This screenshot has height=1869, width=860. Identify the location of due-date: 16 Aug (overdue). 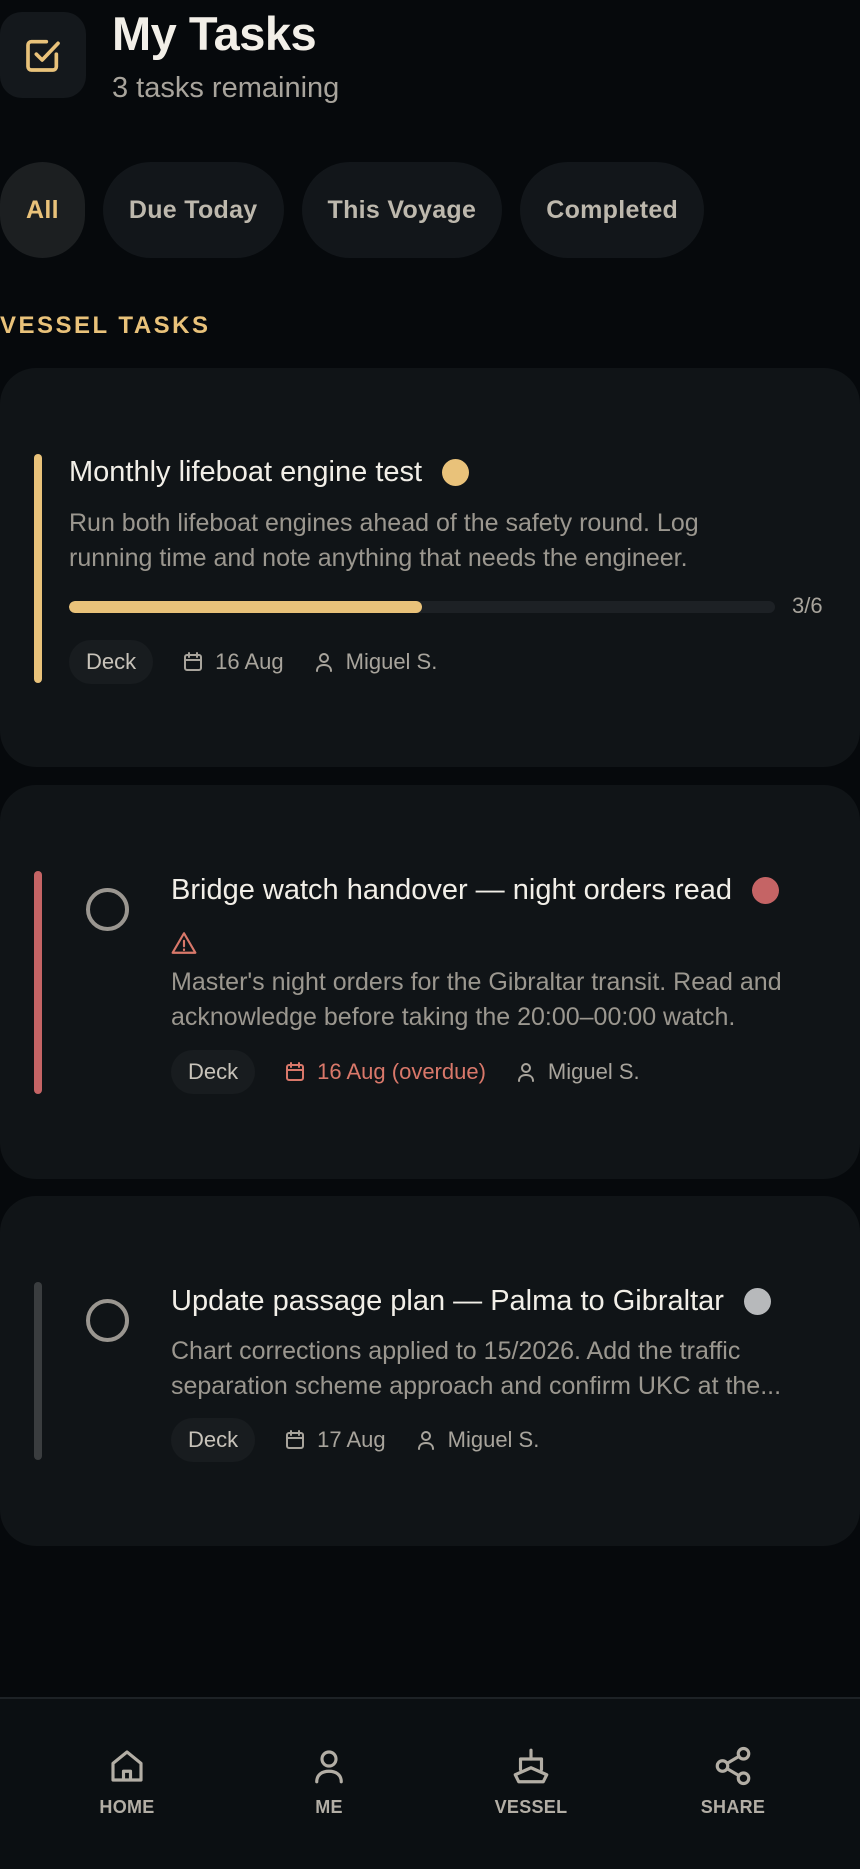
(384, 1072).